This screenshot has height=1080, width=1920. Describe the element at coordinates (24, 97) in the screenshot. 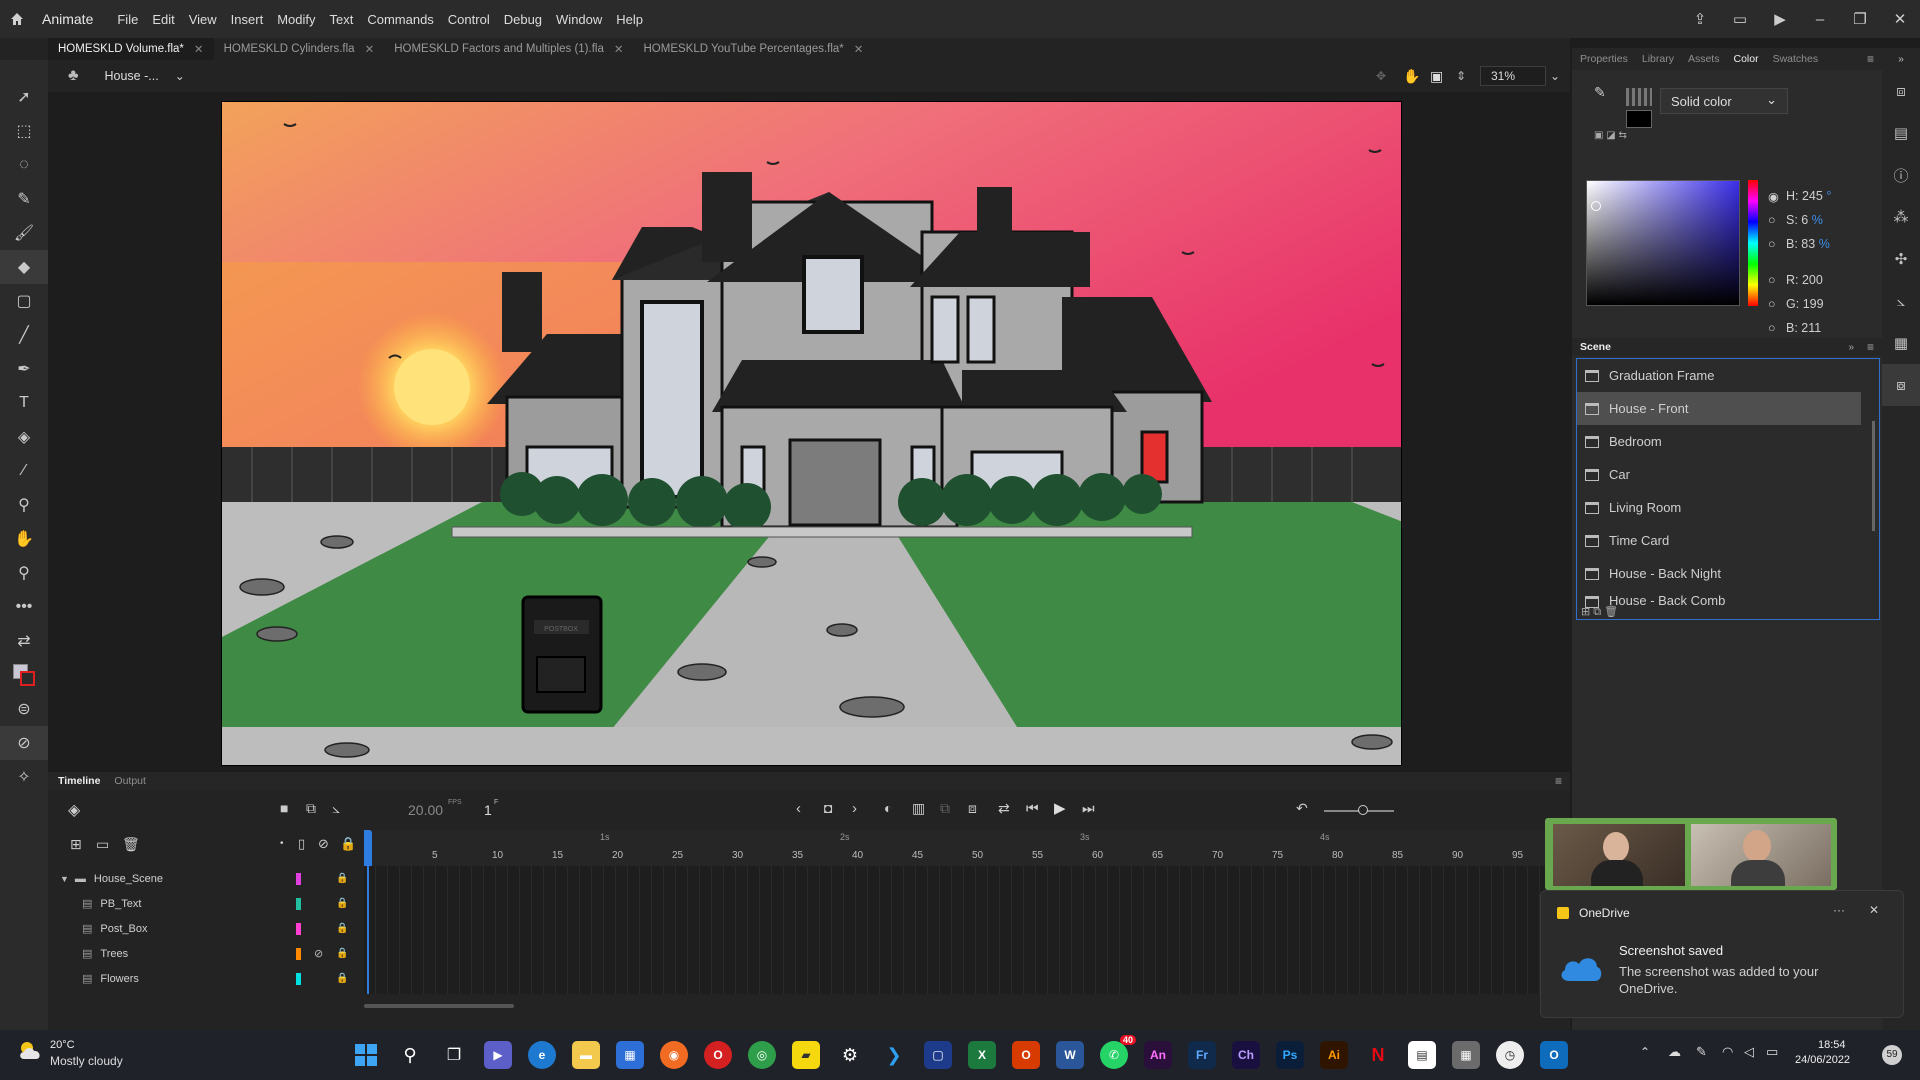

I see `selection-tool-icon: ➚` at that location.